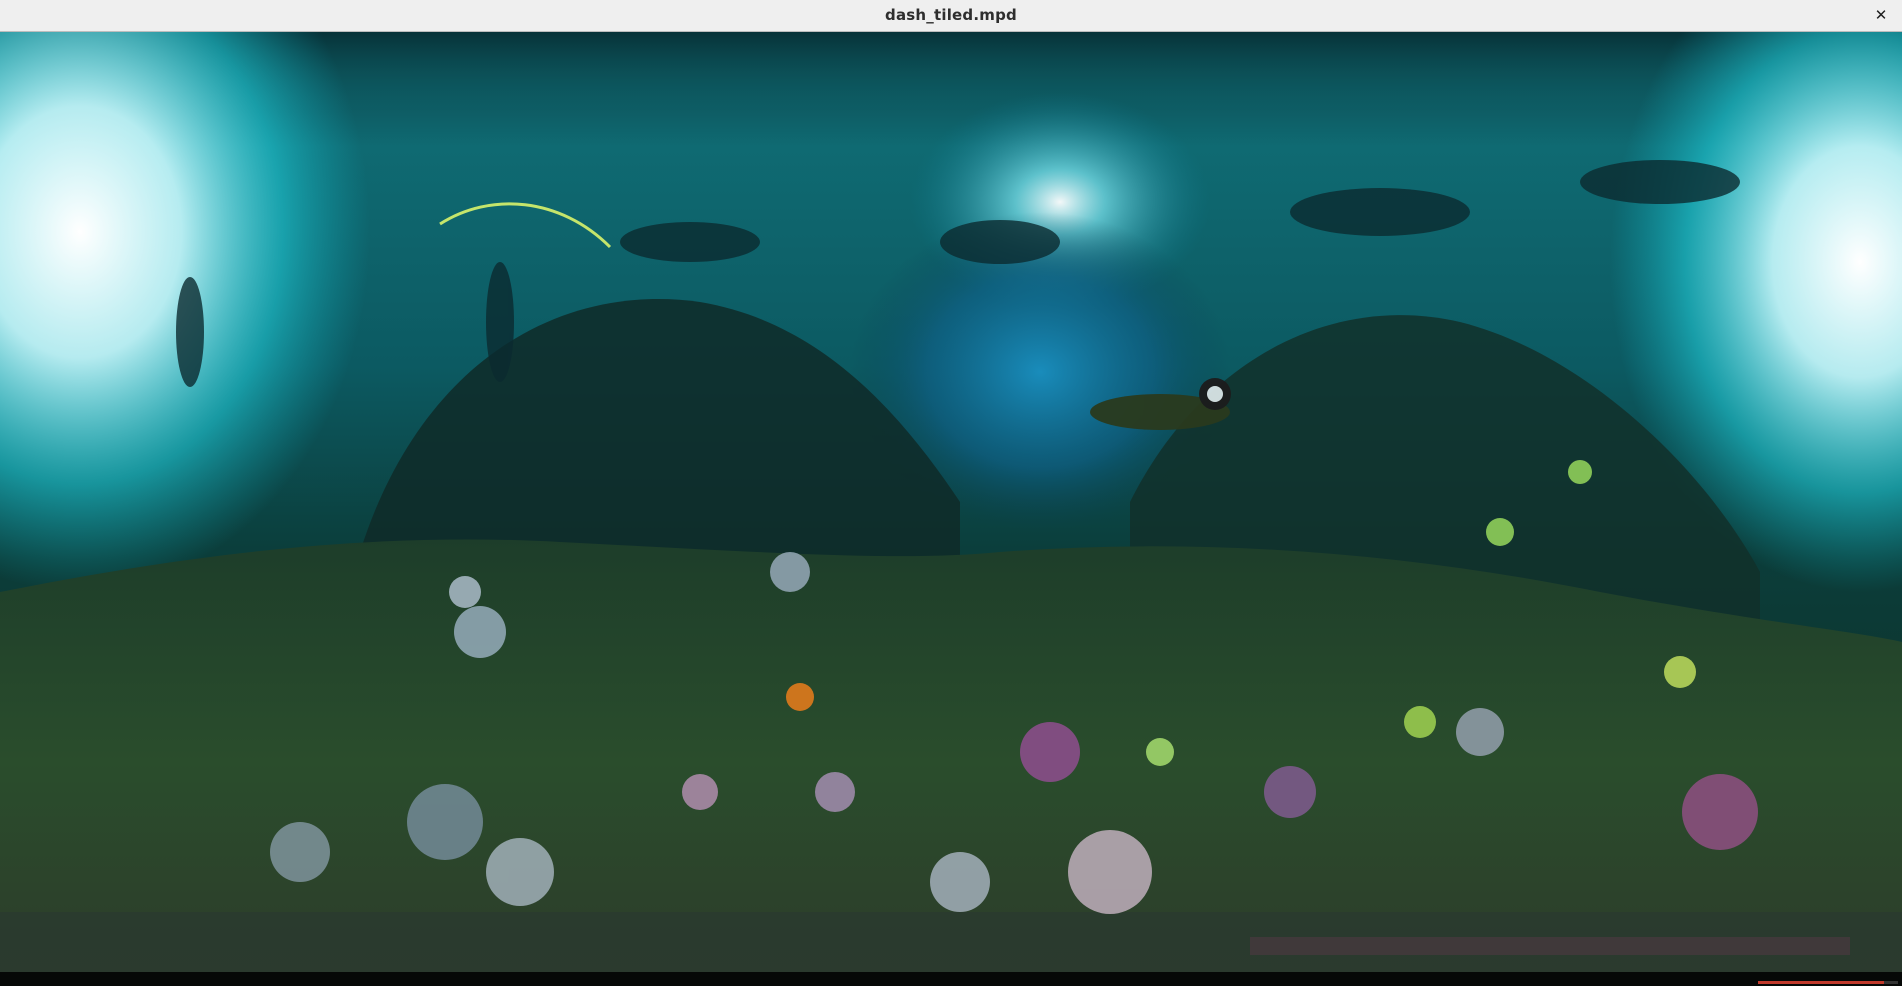 The width and height of the screenshot is (1902, 986). I want to click on window-title: dash_tiled.mpd, so click(951, 15).